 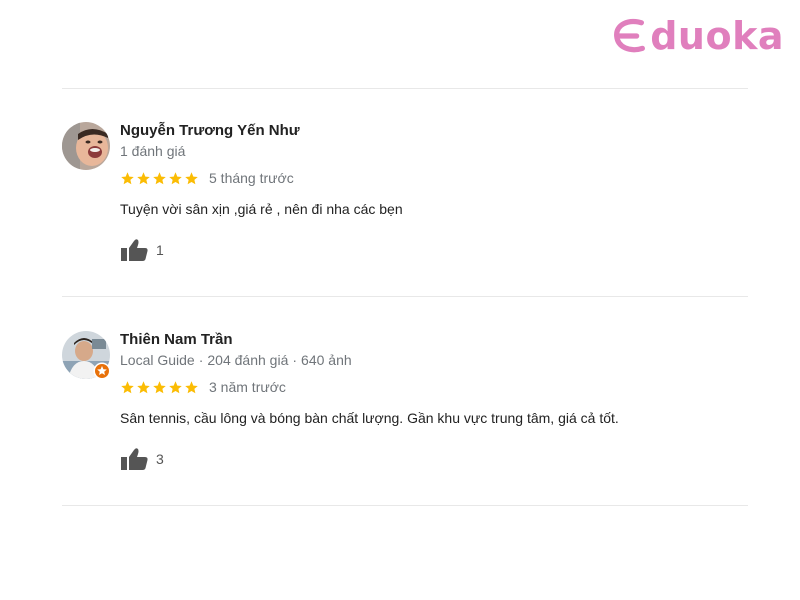 What do you see at coordinates (153, 151) in the screenshot?
I see `review-count: 1 đánh giá` at bounding box center [153, 151].